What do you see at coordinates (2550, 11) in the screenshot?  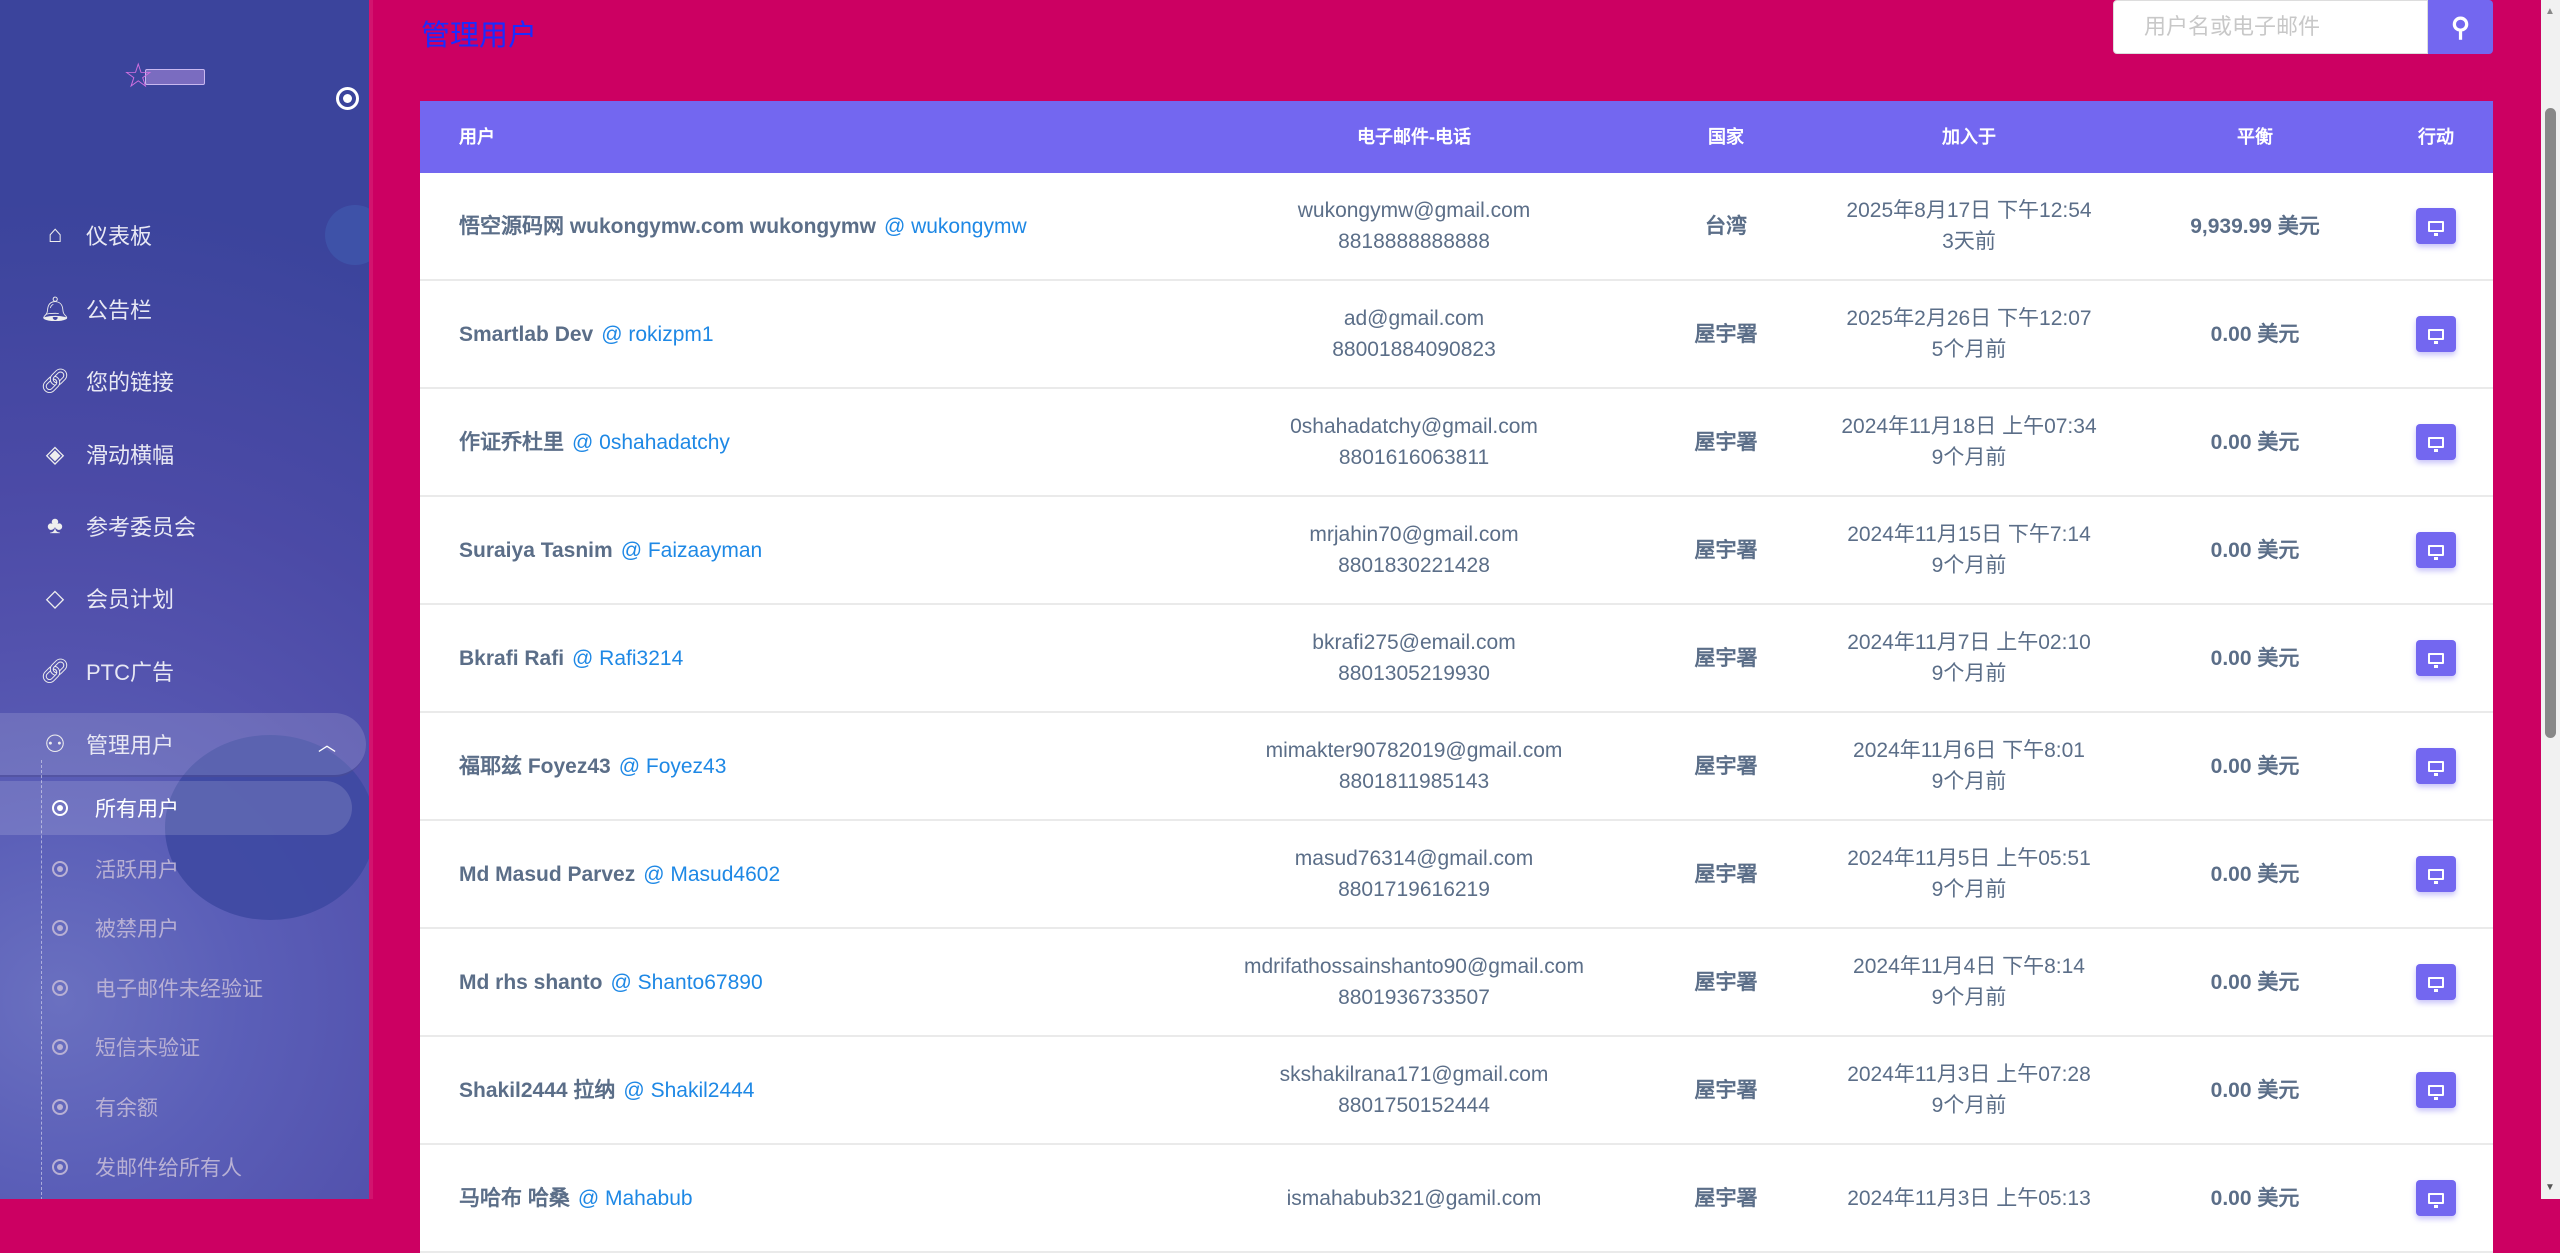 I see `scroll-up-arrow-icon: ▲` at bounding box center [2550, 11].